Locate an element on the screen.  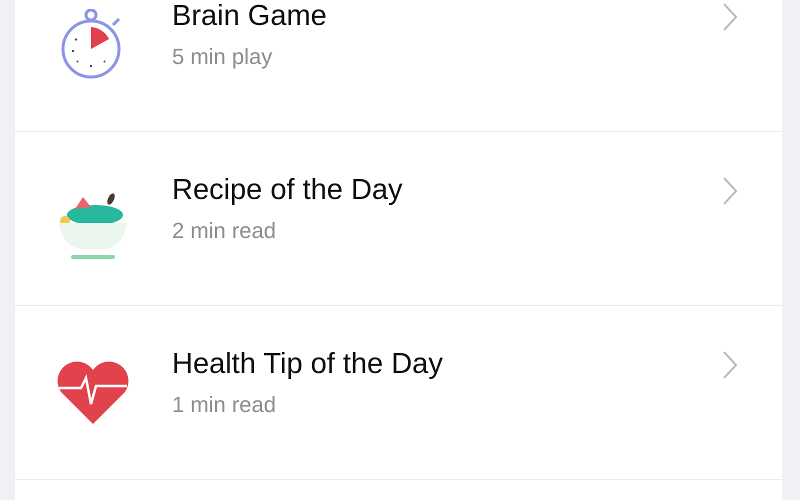
item-title: Brain Game is located at coordinates (250, 16).